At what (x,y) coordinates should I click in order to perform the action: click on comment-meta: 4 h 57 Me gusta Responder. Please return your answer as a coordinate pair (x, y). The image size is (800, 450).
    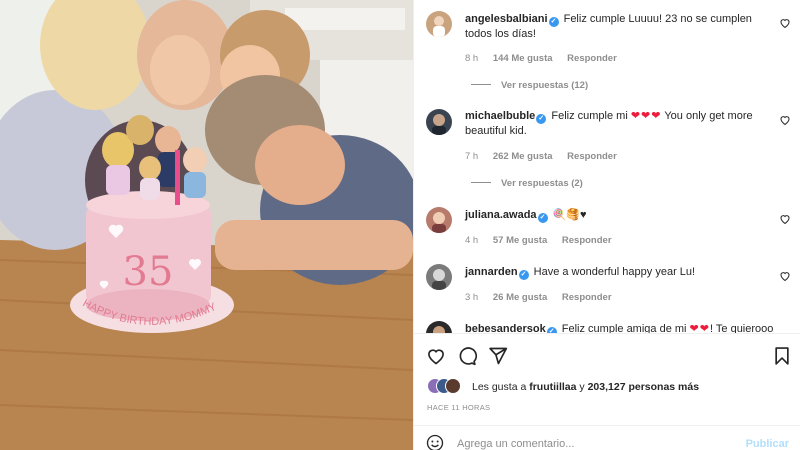
    Looking at the image, I should click on (544, 240).